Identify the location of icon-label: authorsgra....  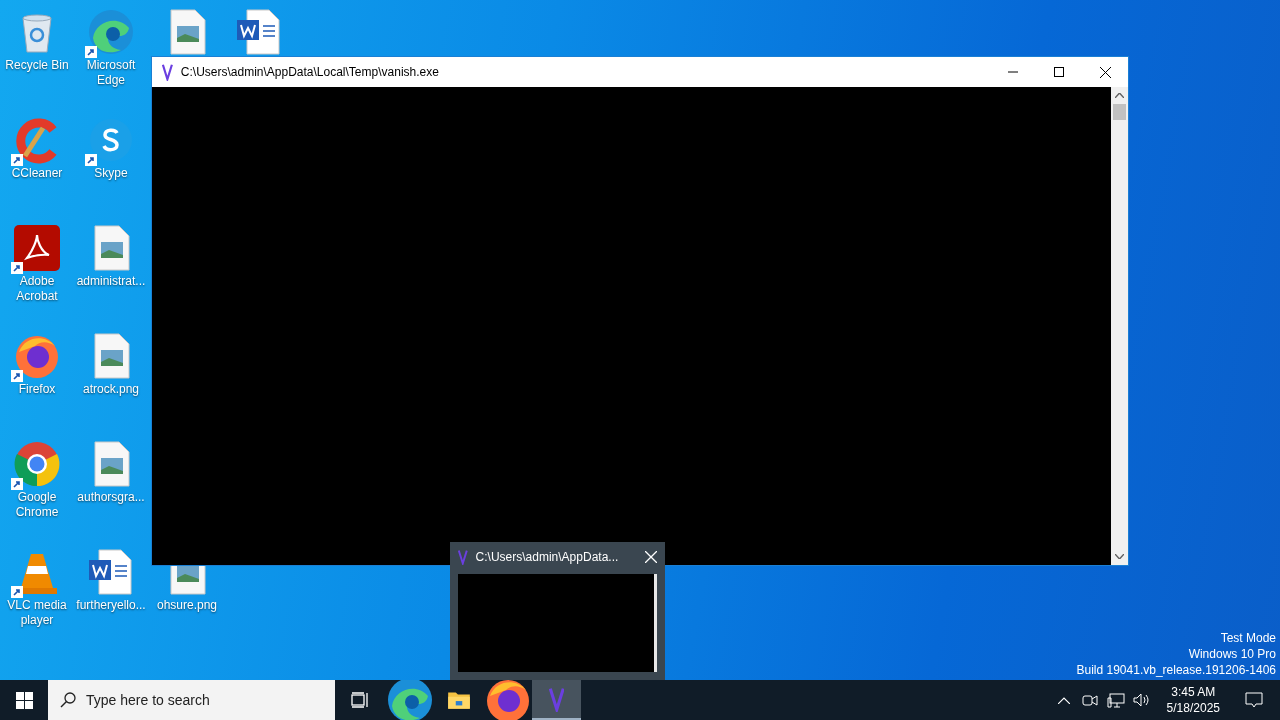
(111, 497).